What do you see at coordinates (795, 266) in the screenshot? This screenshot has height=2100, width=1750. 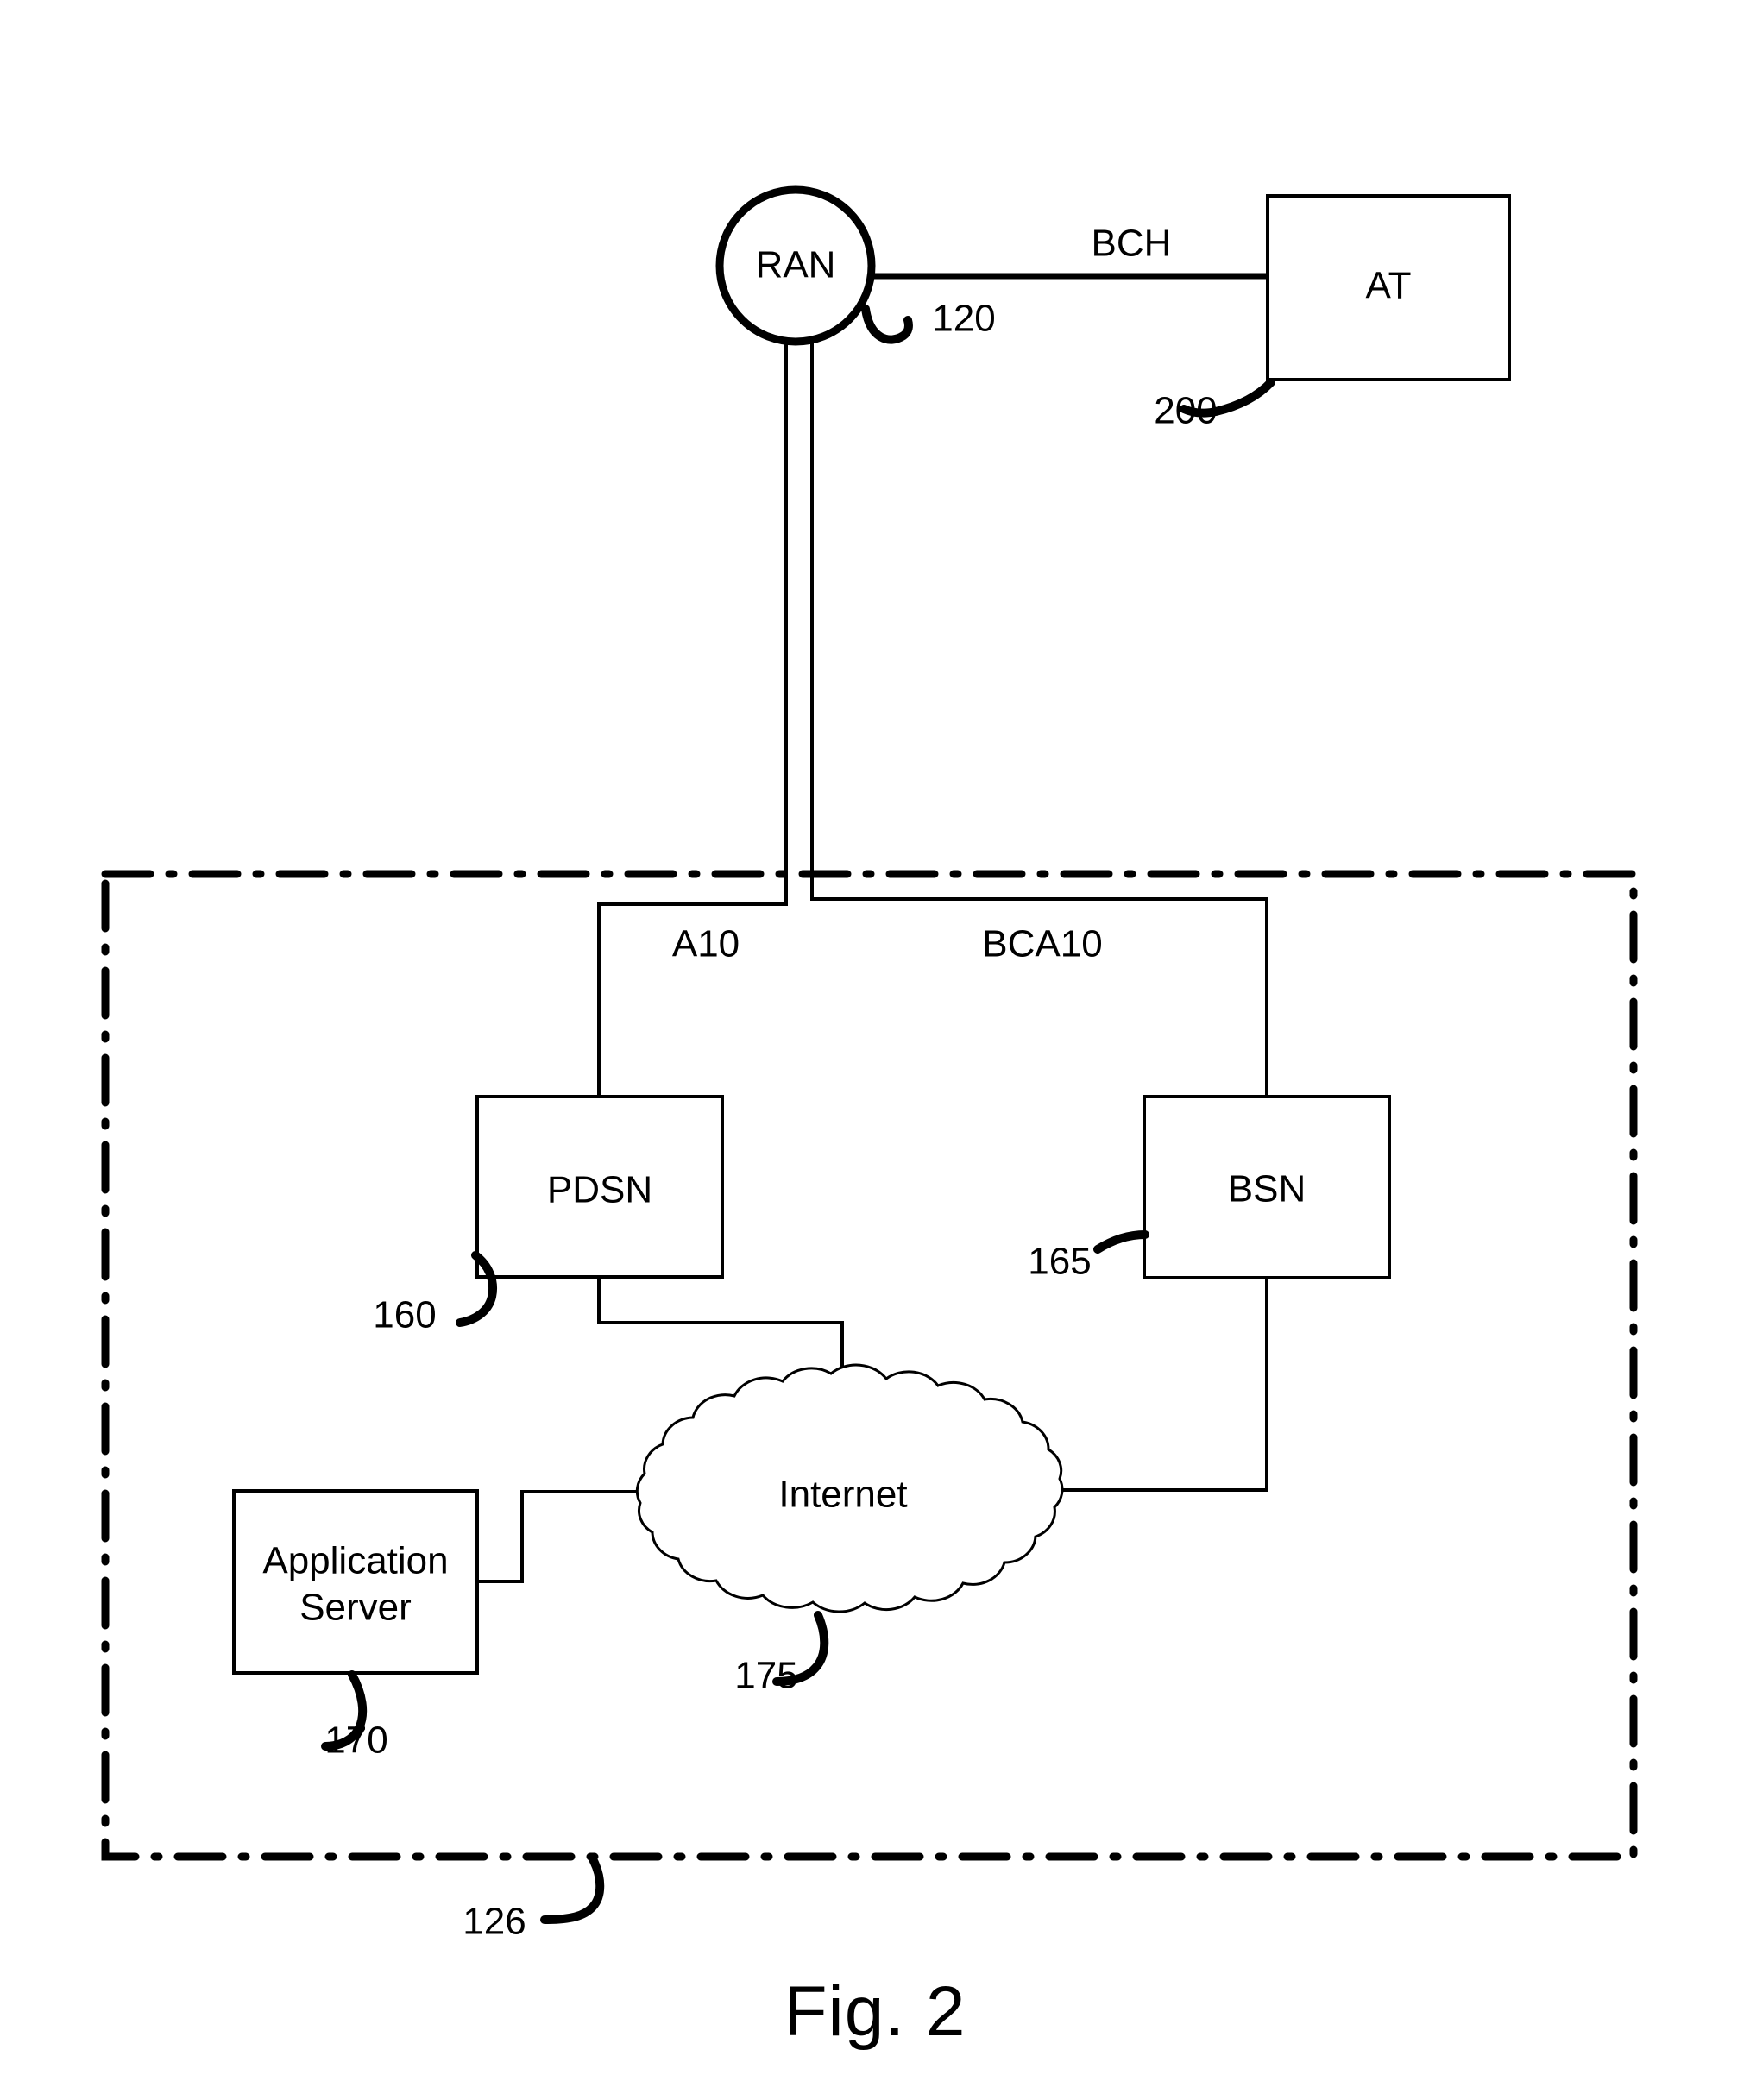 I see `ran-node-circle` at bounding box center [795, 266].